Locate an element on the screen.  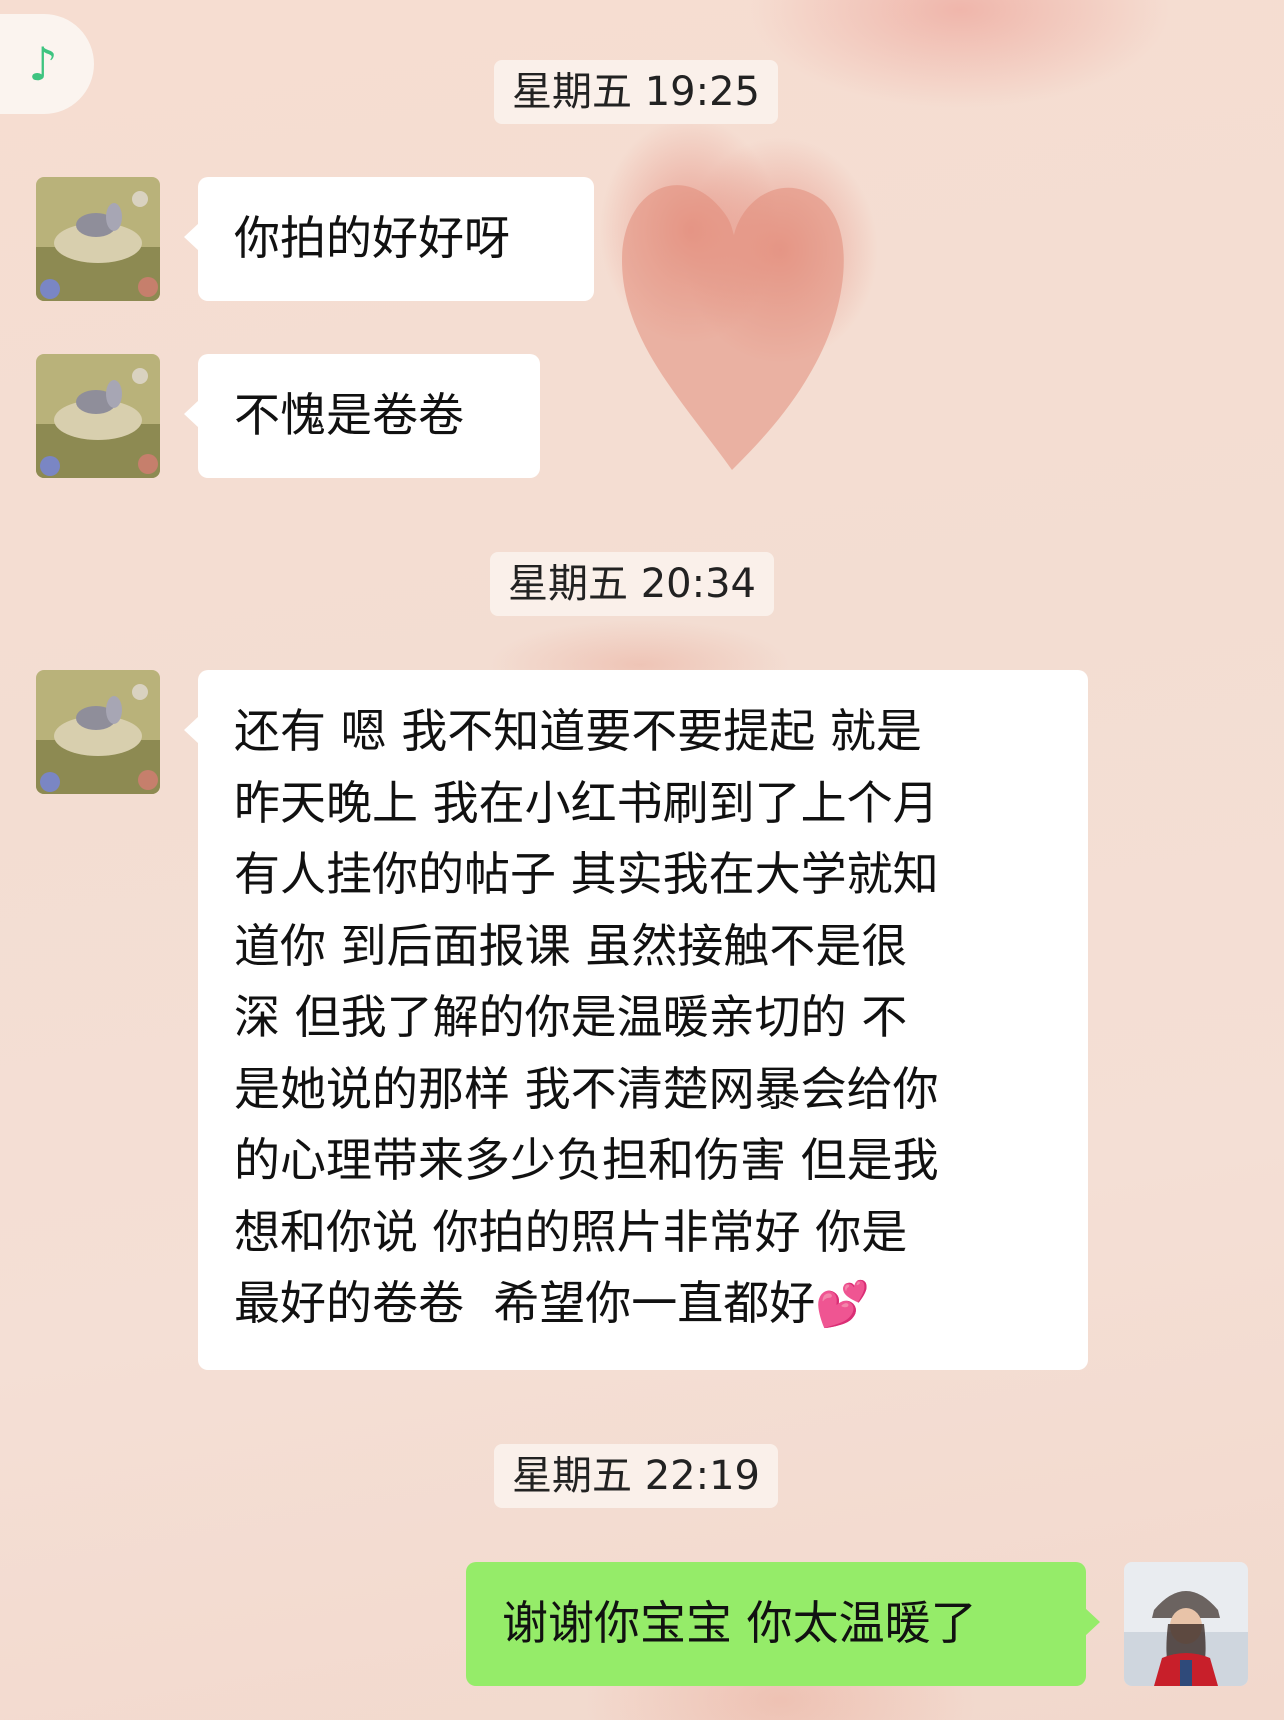
timestamp: 星期五 22:19 is located at coordinates (636, 1476).